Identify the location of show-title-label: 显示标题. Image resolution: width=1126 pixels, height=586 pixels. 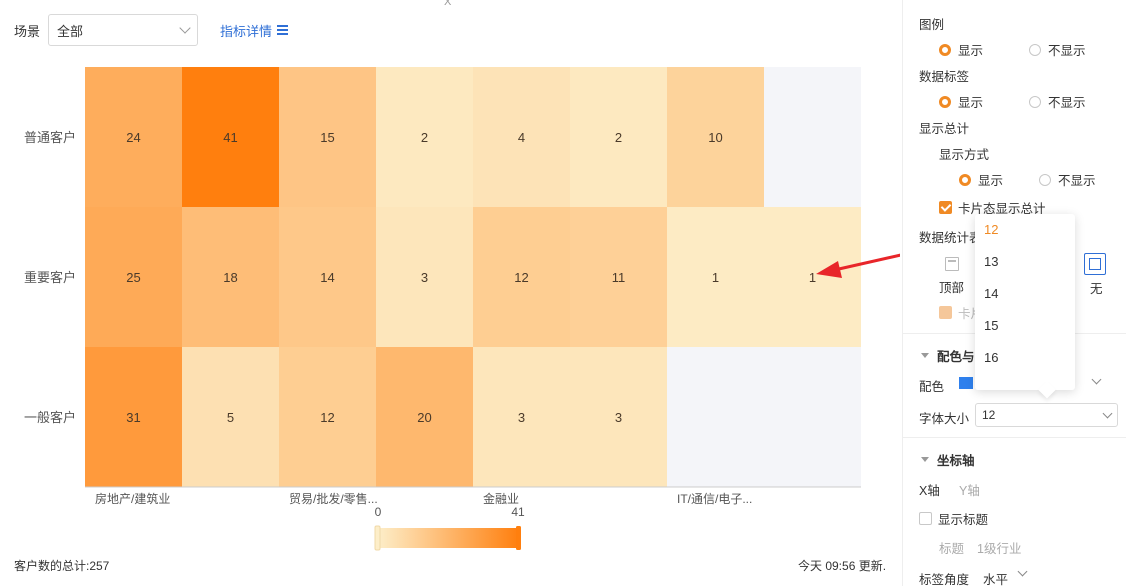
(963, 520).